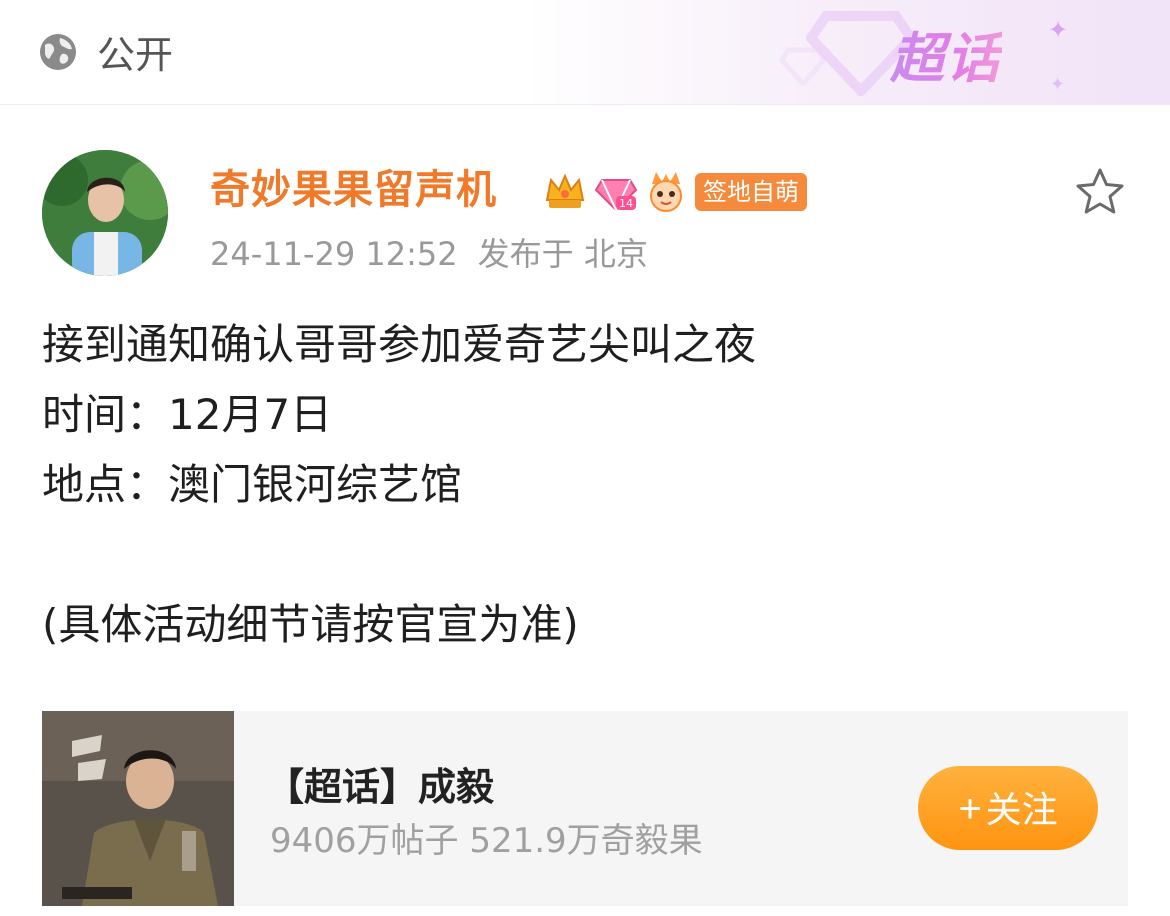  What do you see at coordinates (135, 55) in the screenshot?
I see `visibility-label: 公开` at bounding box center [135, 55].